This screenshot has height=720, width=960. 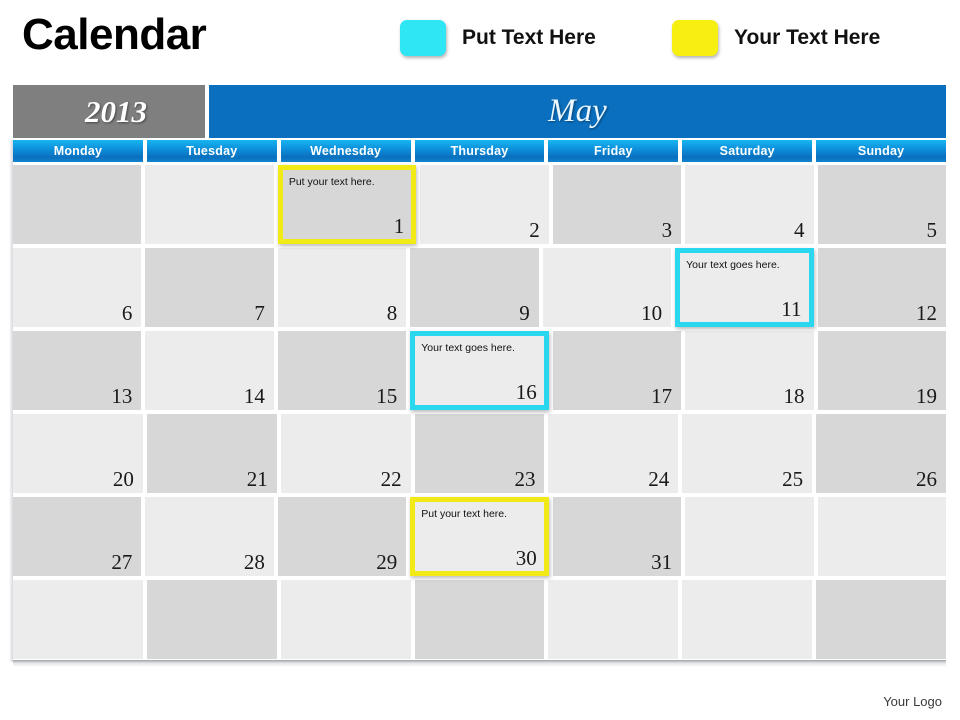 I want to click on calendar-week-row: 6 7 8 9 10 Your text goes here. 11 12, so click(x=479, y=287).